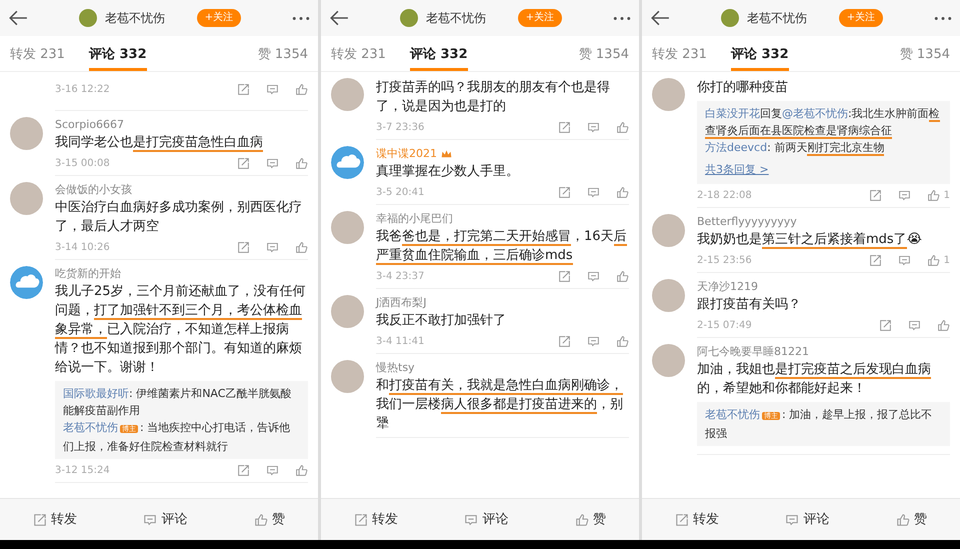 The height and width of the screenshot is (549, 960). What do you see at coordinates (181, 330) in the screenshot?
I see `comment-text: 我儿子25岁，三个月前还献血了，没有任何问题，打了加强针不到三个月，考公体检血象异常，已入院治疗，不知道怎样上报病情？也不知道报到那个部门。有知道的麻烦给说一下。谢谢！` at bounding box center [181, 330].